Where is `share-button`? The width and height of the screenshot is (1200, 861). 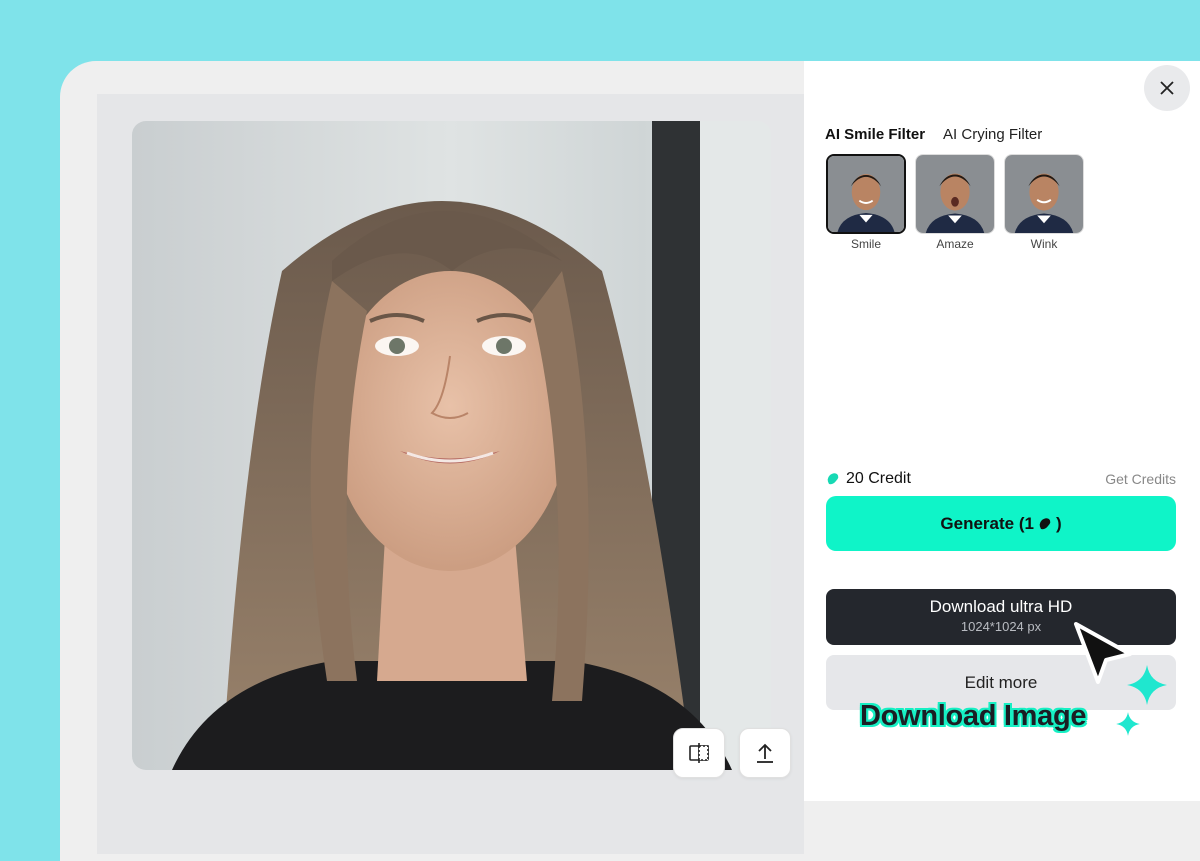 share-button is located at coordinates (765, 753).